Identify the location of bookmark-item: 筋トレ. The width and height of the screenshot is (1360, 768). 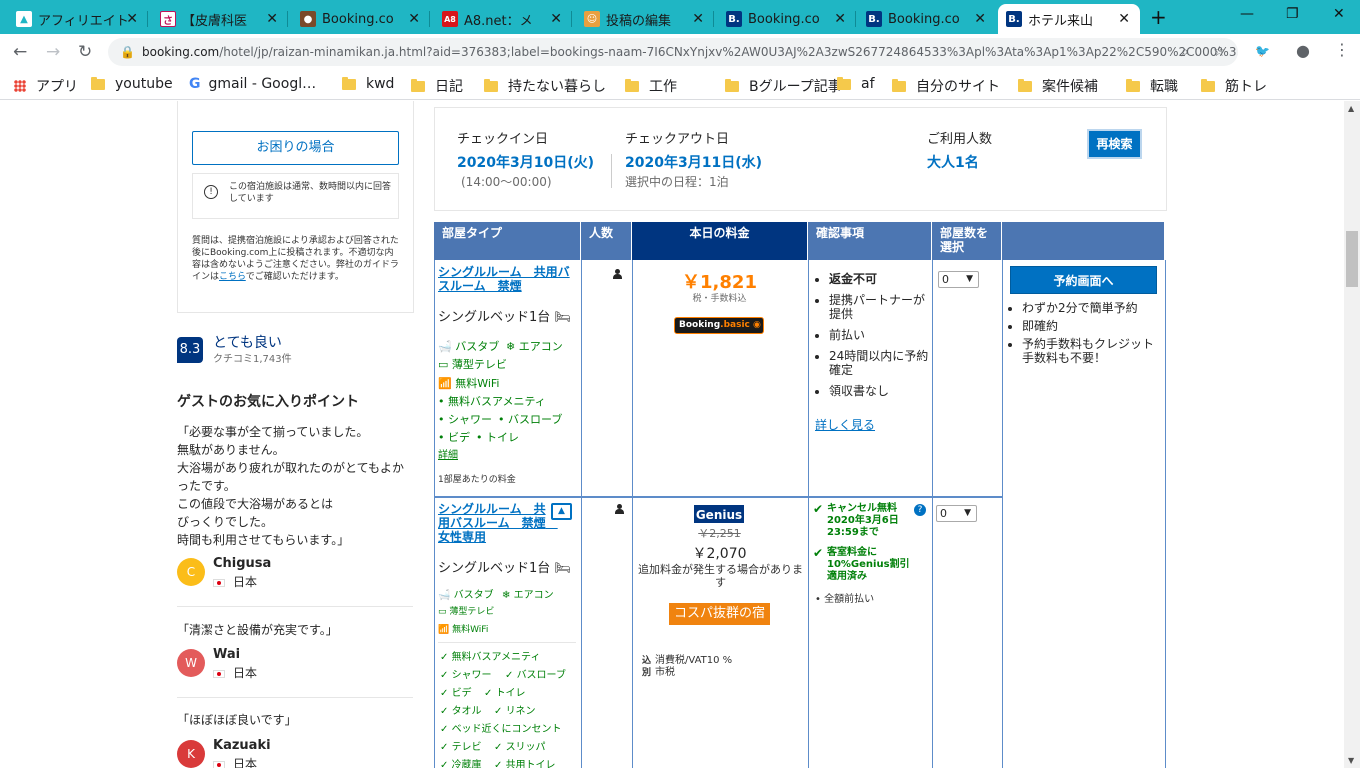
(1234, 86).